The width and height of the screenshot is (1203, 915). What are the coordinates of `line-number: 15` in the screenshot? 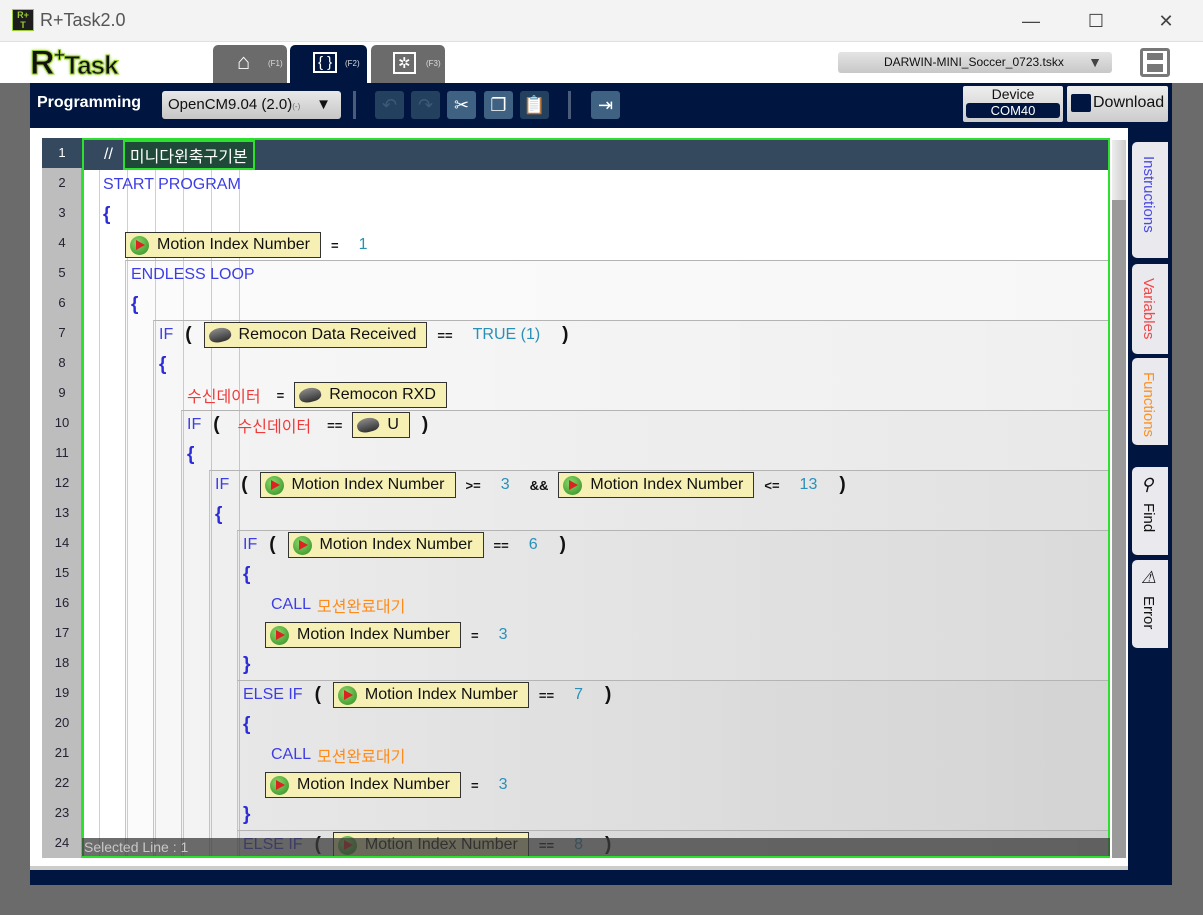 It's located at (62, 573).